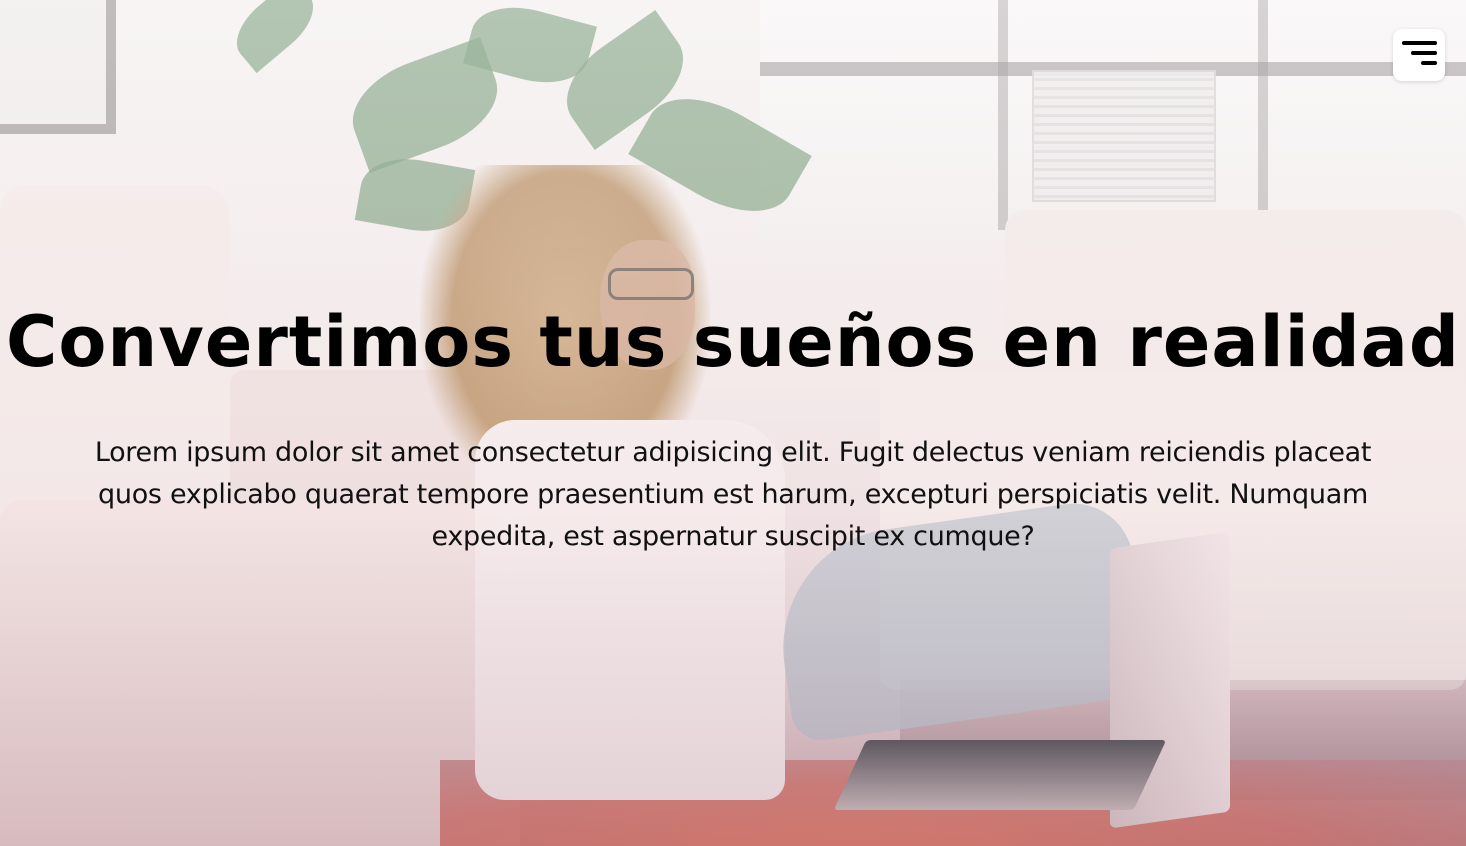 The width and height of the screenshot is (1466, 846). I want to click on hero-title: Convertimos tus sueños en realidad, so click(733, 342).